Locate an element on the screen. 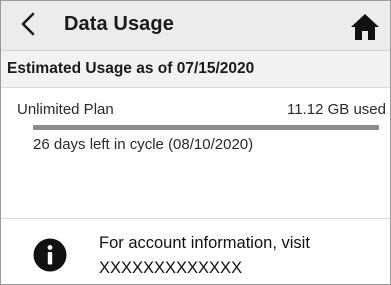  plan-name: Unlimited Plan is located at coordinates (65, 109).